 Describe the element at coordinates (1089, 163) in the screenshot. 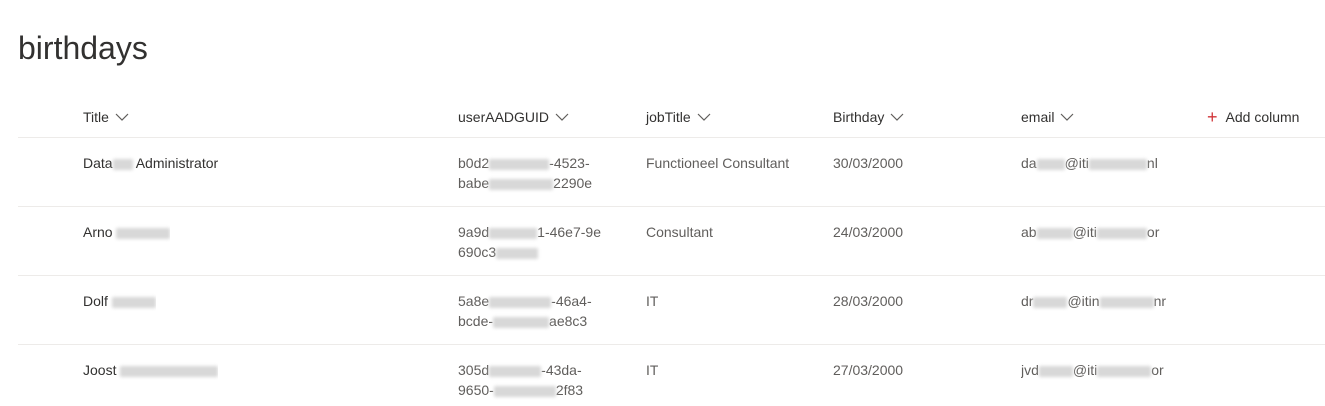

I see `cell-email: da @iti nl` at that location.